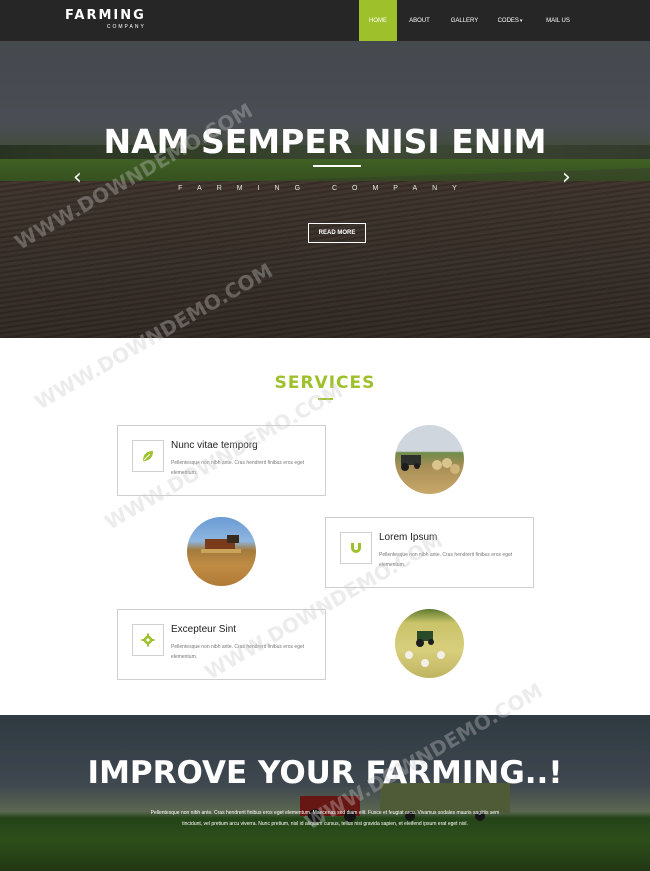 This screenshot has width=650, height=871. Describe the element at coordinates (337, 166) in the screenshot. I see `hero-divider` at that location.